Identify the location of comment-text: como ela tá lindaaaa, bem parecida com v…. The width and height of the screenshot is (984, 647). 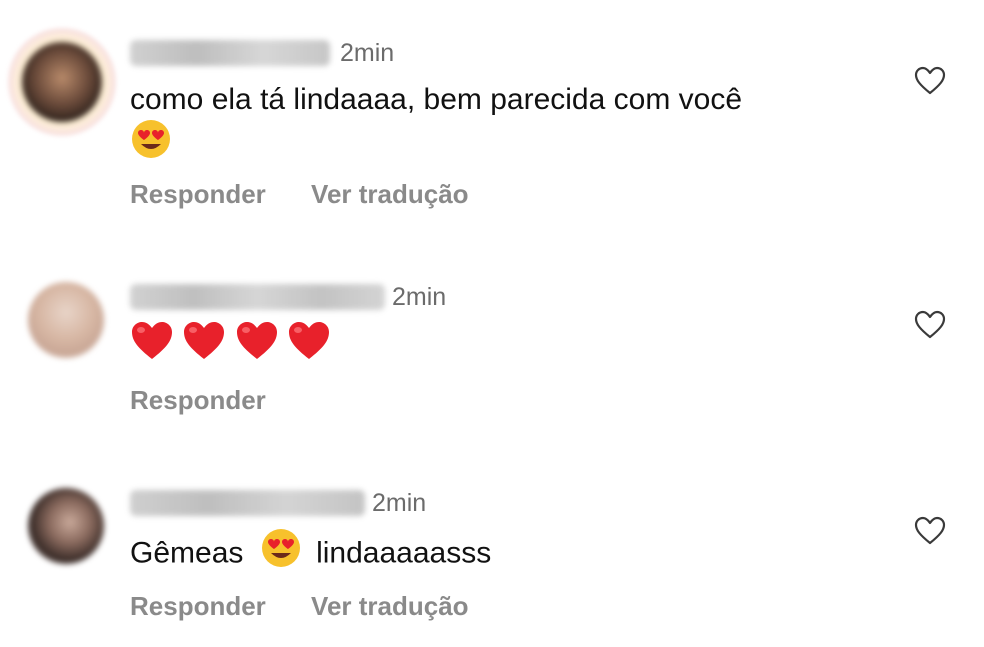
(436, 100).